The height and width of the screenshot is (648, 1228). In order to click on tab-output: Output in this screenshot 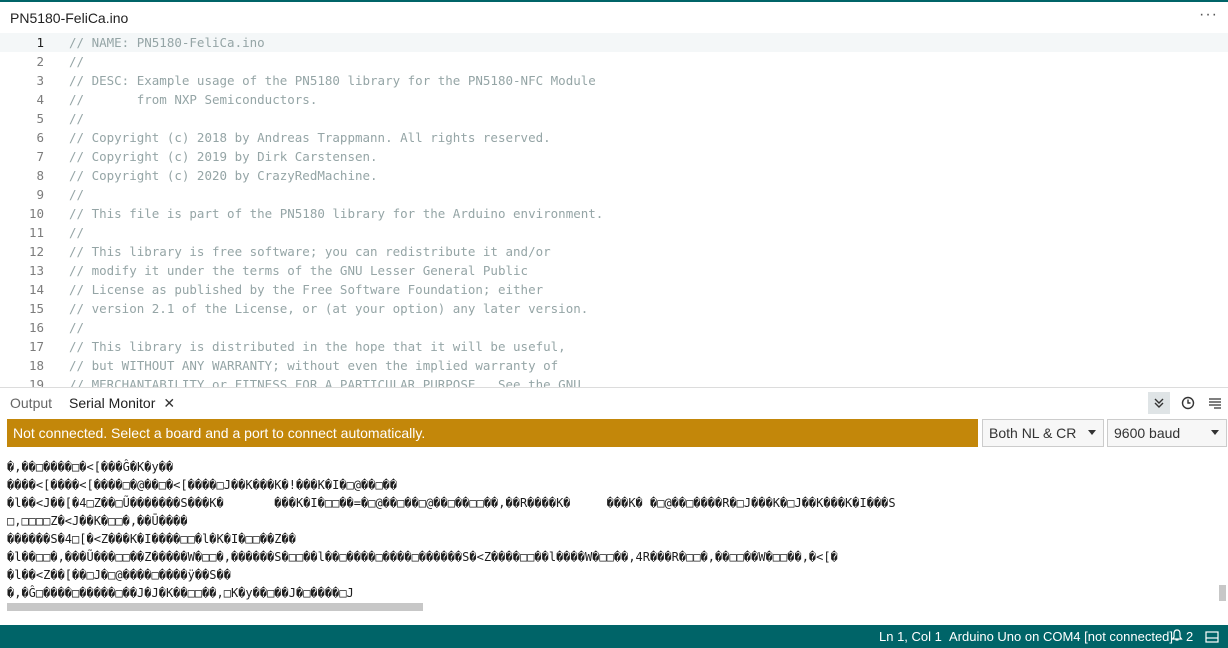, I will do `click(31, 403)`.